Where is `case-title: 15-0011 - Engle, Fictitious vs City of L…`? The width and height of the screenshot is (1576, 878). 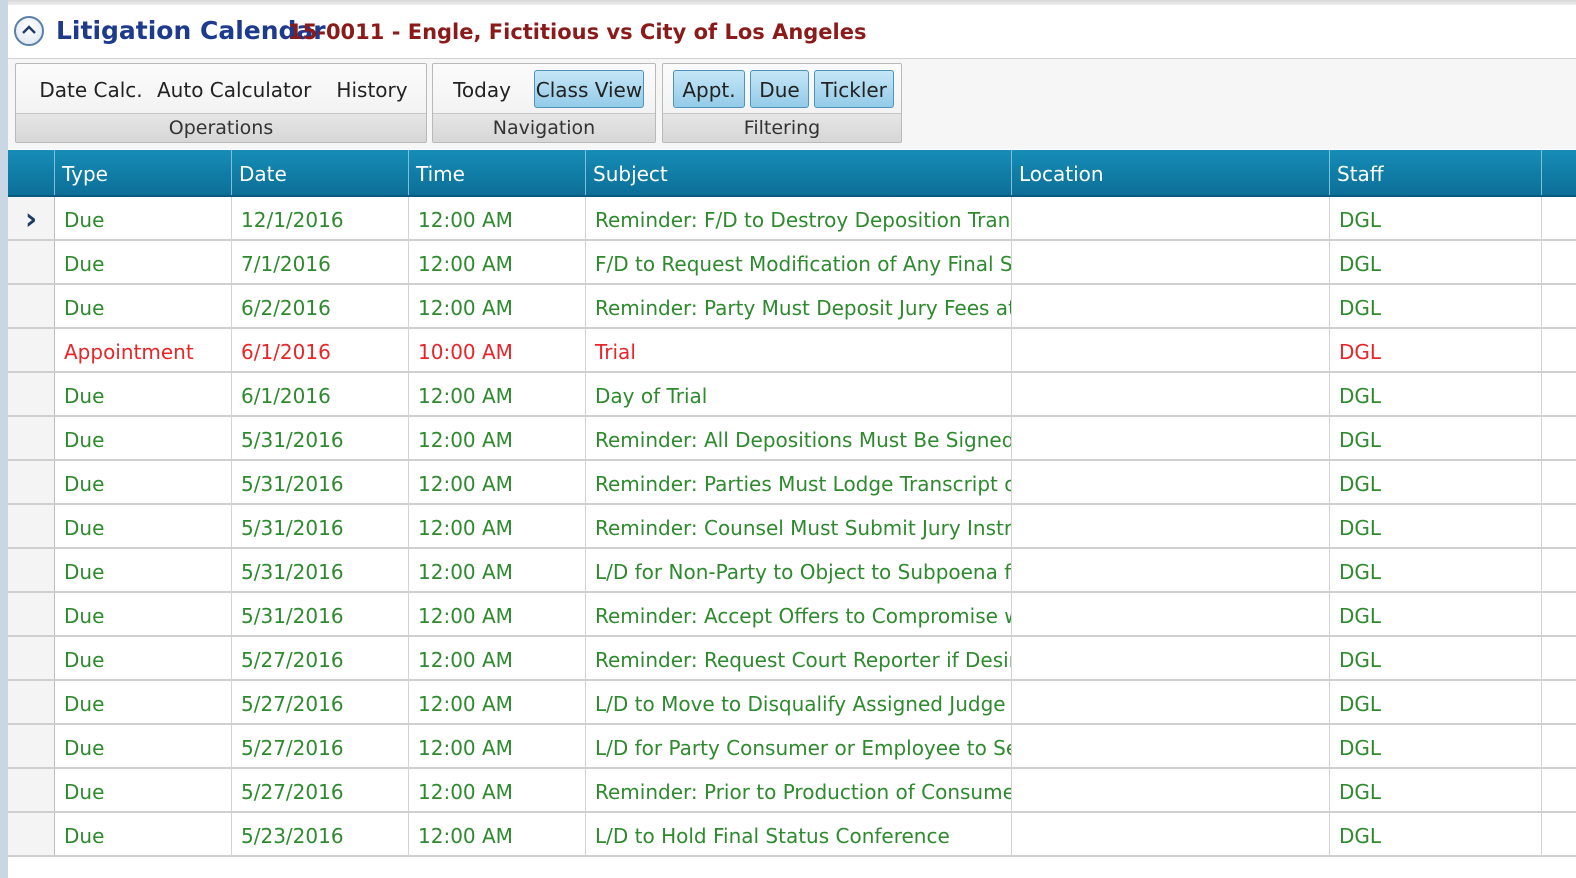
case-title: 15-0011 - Engle, Fictitious vs City of L… is located at coordinates (577, 32).